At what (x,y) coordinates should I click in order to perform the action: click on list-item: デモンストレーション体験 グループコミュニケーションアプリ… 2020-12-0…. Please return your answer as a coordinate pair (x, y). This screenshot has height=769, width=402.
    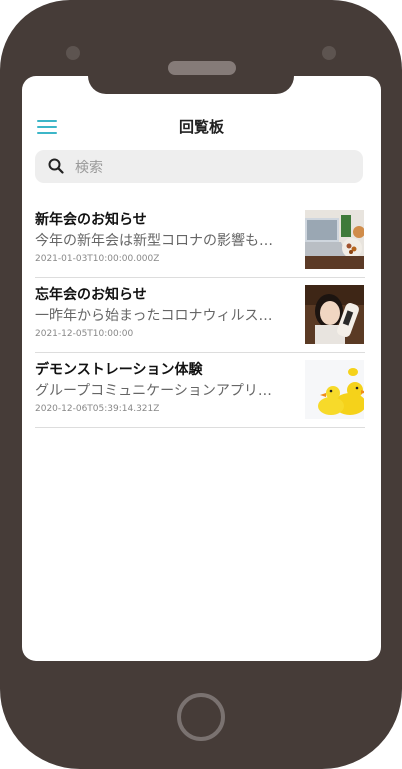
    Looking at the image, I should click on (200, 390).